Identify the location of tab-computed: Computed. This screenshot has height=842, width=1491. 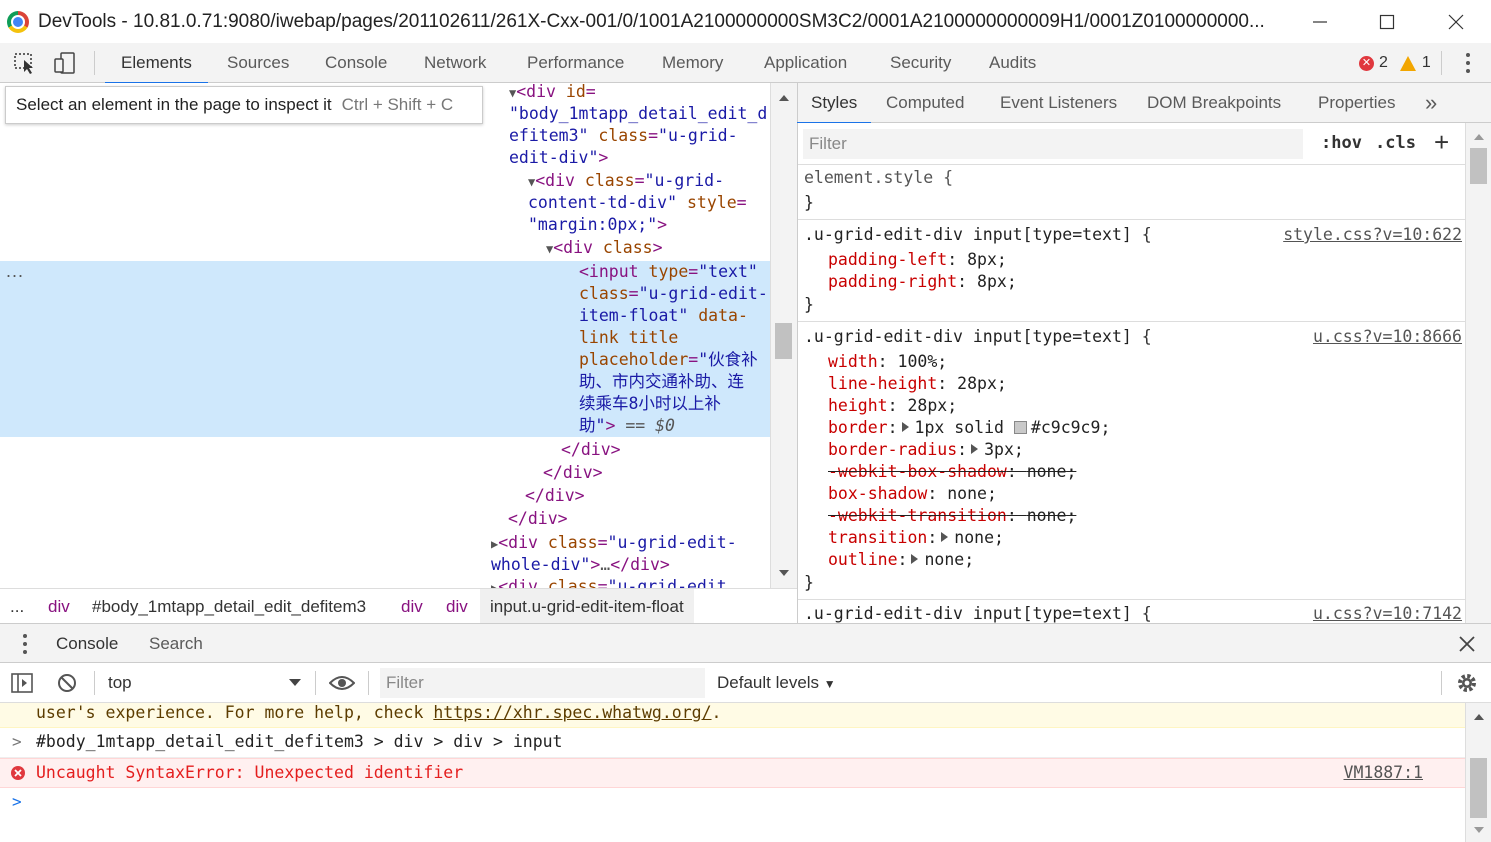
(925, 103).